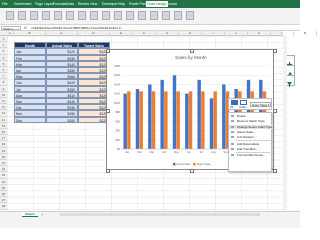  I want to click on ribbon-tab-review: Review, so click(83, 4).